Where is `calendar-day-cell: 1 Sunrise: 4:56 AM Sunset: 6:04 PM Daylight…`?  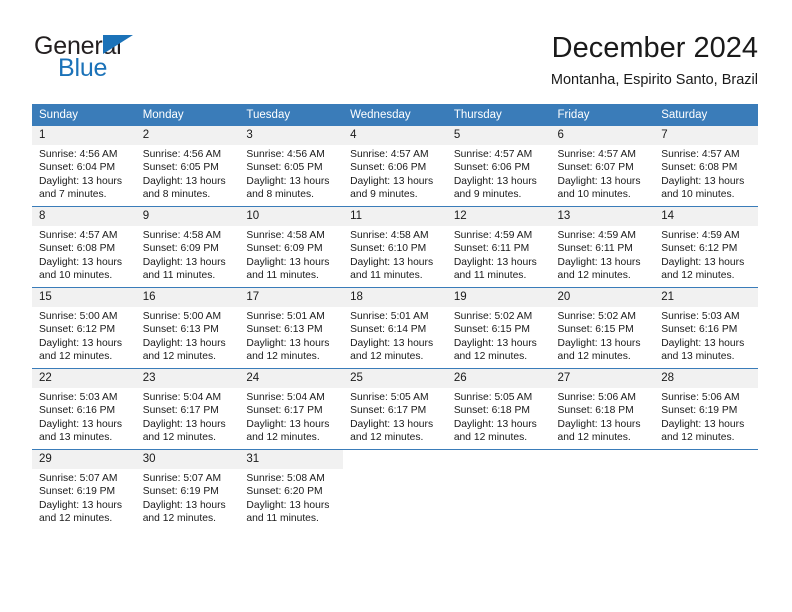 calendar-day-cell: 1 Sunrise: 4:56 AM Sunset: 6:04 PM Daylight… is located at coordinates (84, 166).